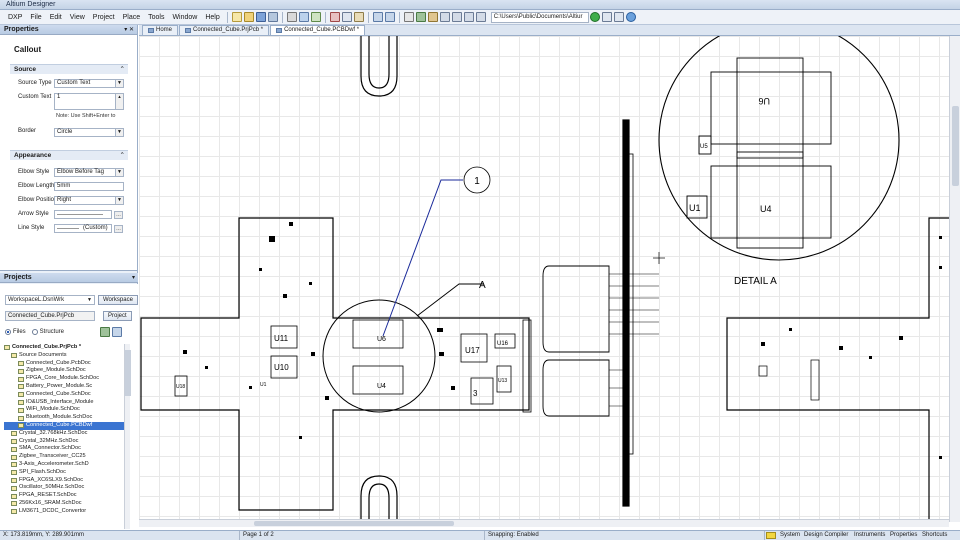 The width and height of the screenshot is (960, 540). I want to click on open-folder-icon, so click(248, 17).